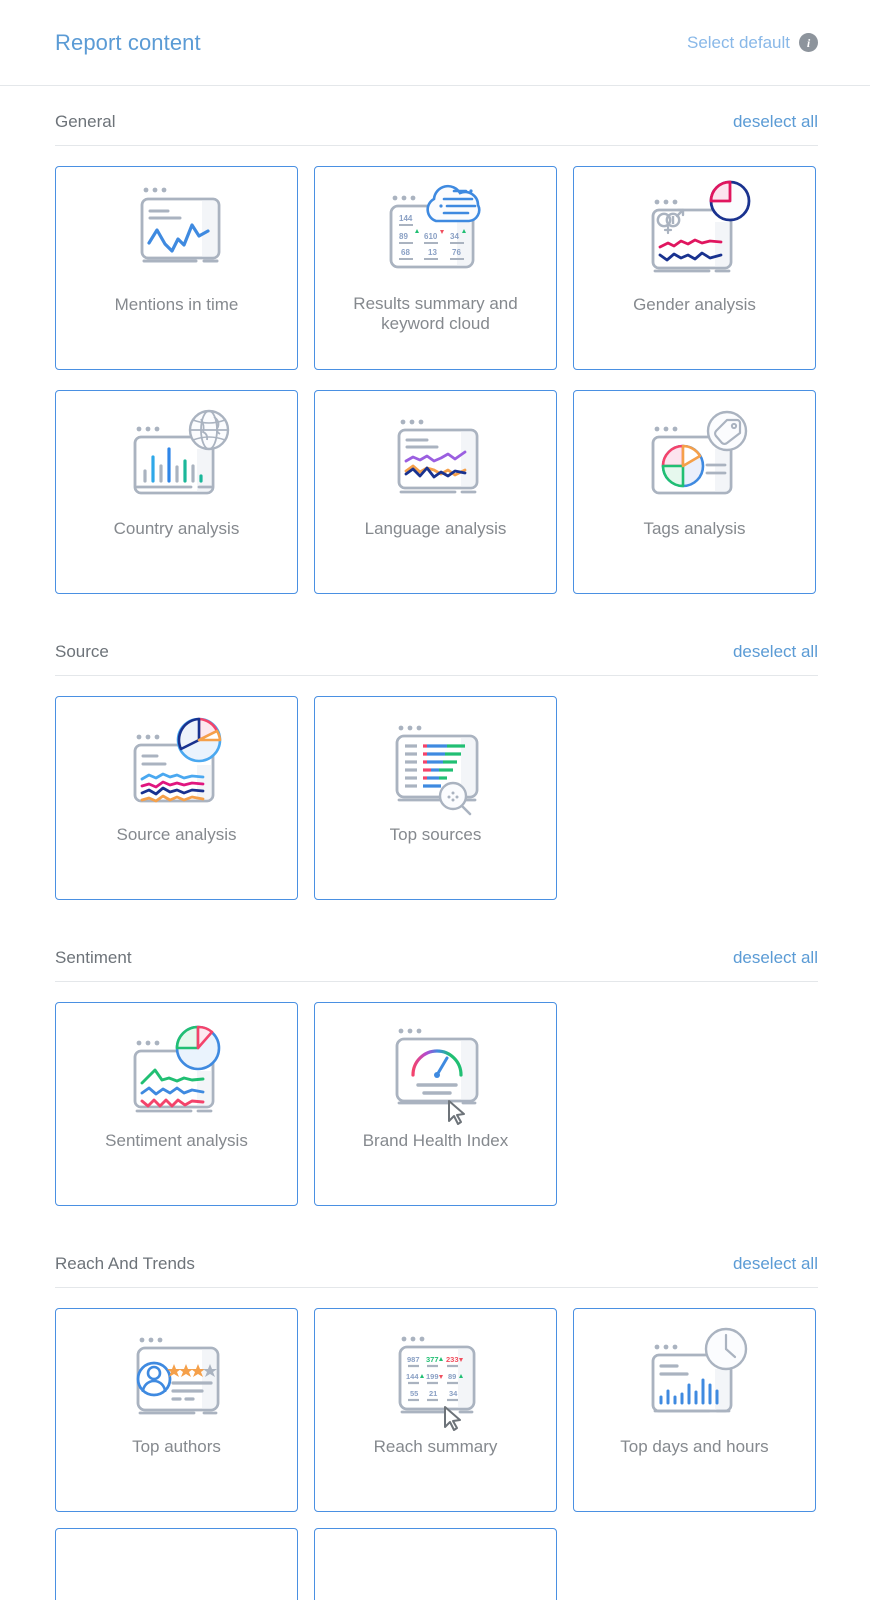 This screenshot has height=1600, width=870. Describe the element at coordinates (125, 1263) in the screenshot. I see `section-title-reach-and-trends: Reach And Trends` at that location.